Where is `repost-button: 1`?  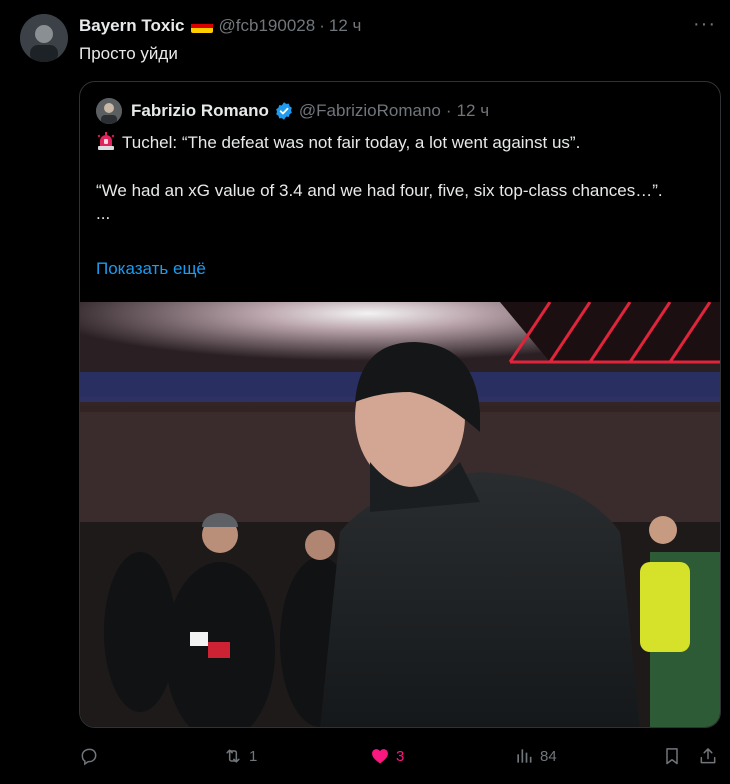
repost-button: 1 is located at coordinates (240, 756).